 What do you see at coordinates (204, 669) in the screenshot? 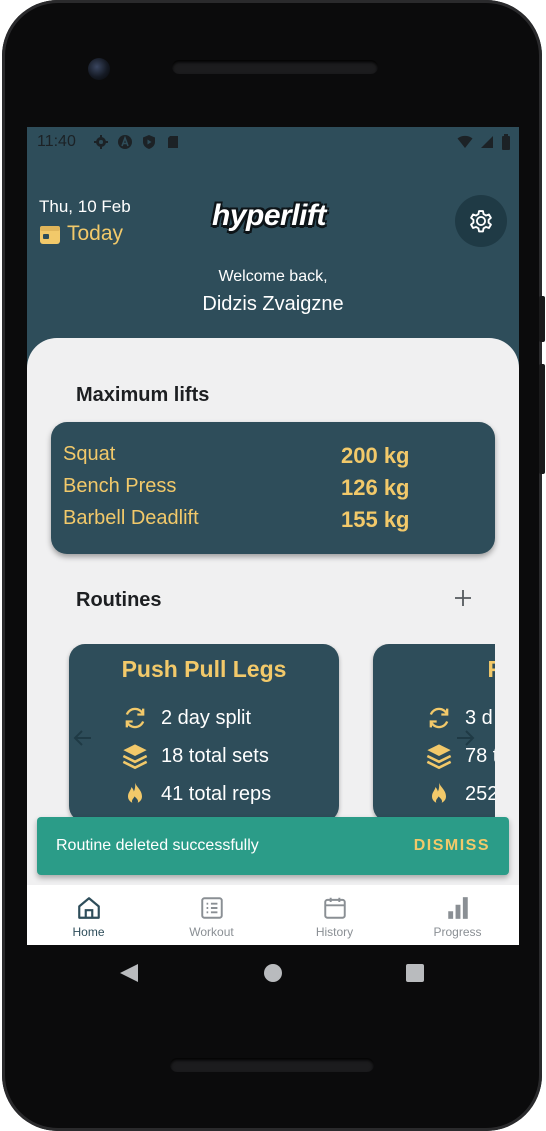
I see `routine-title: Push Pull Legs` at bounding box center [204, 669].